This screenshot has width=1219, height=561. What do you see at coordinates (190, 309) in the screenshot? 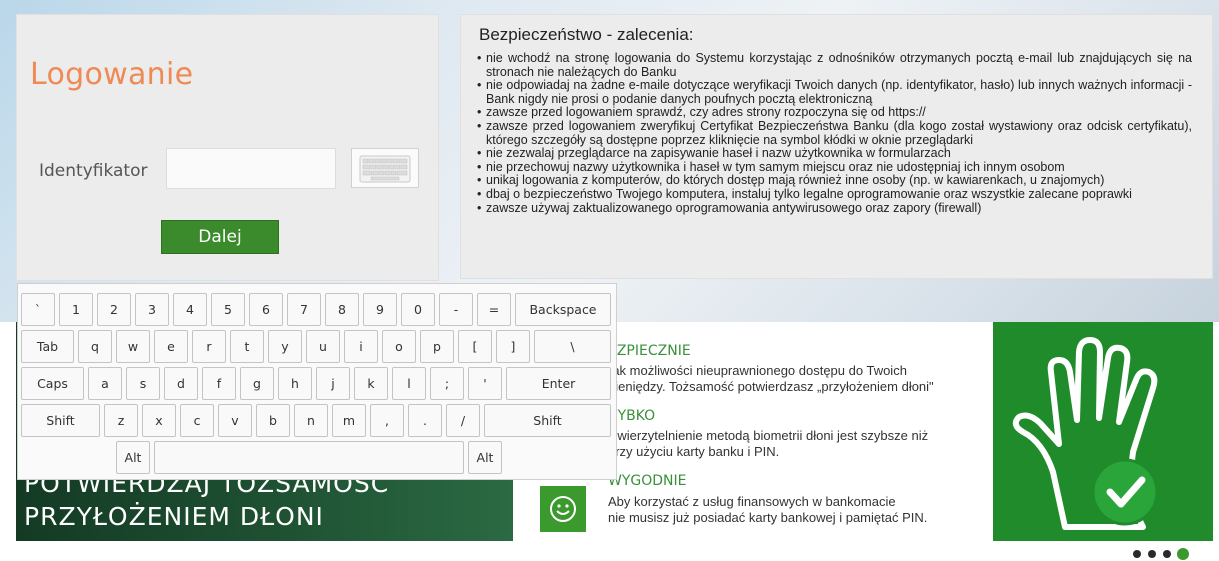
I see `key-4: 4` at bounding box center [190, 309].